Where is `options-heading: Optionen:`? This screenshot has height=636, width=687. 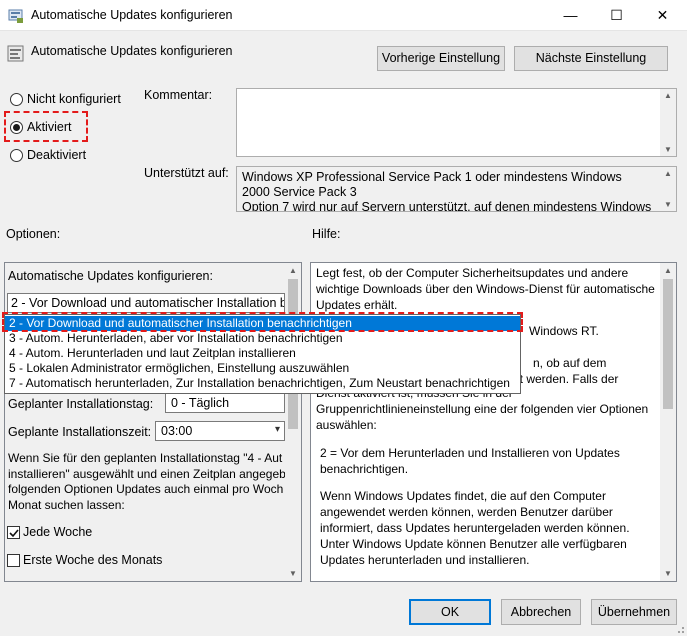 options-heading: Optionen: is located at coordinates (33, 234).